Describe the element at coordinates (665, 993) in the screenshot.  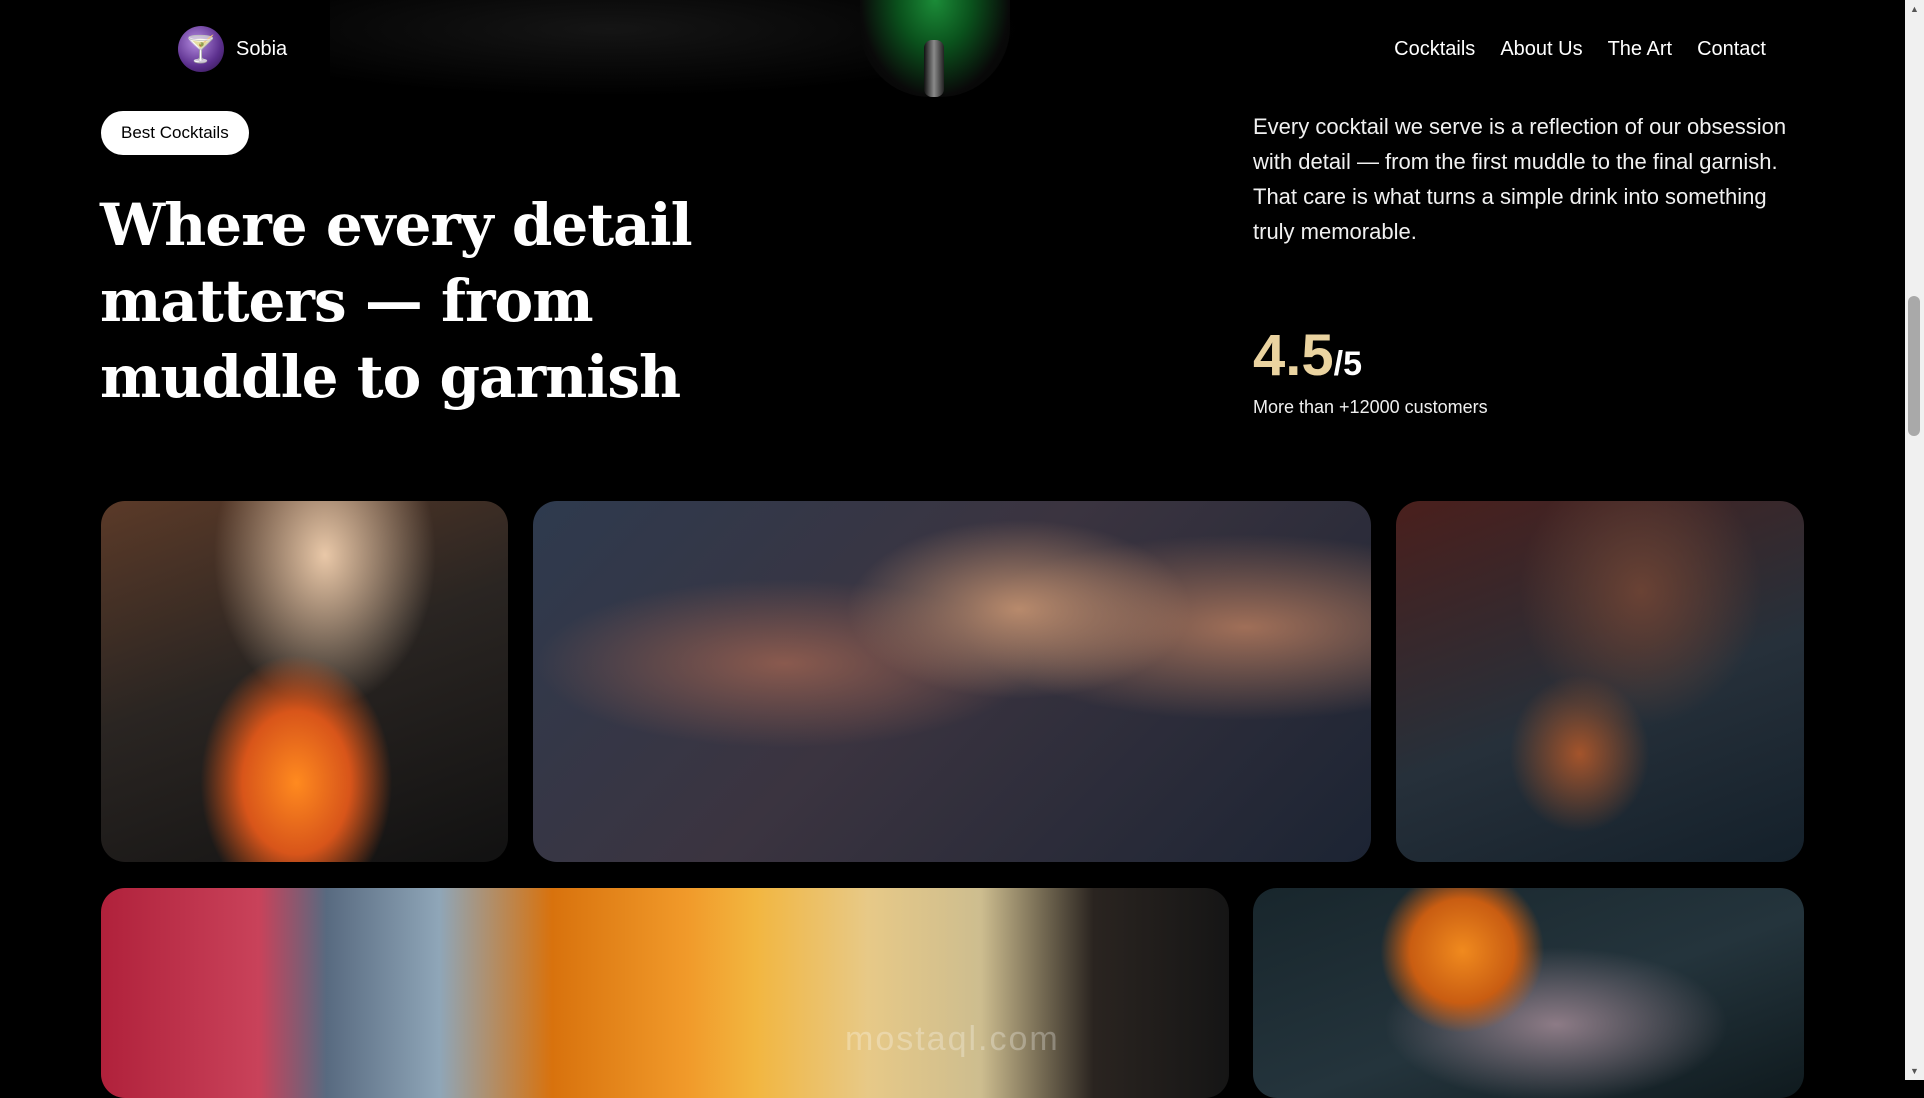
I see `colorful-cocktail-row-photo` at that location.